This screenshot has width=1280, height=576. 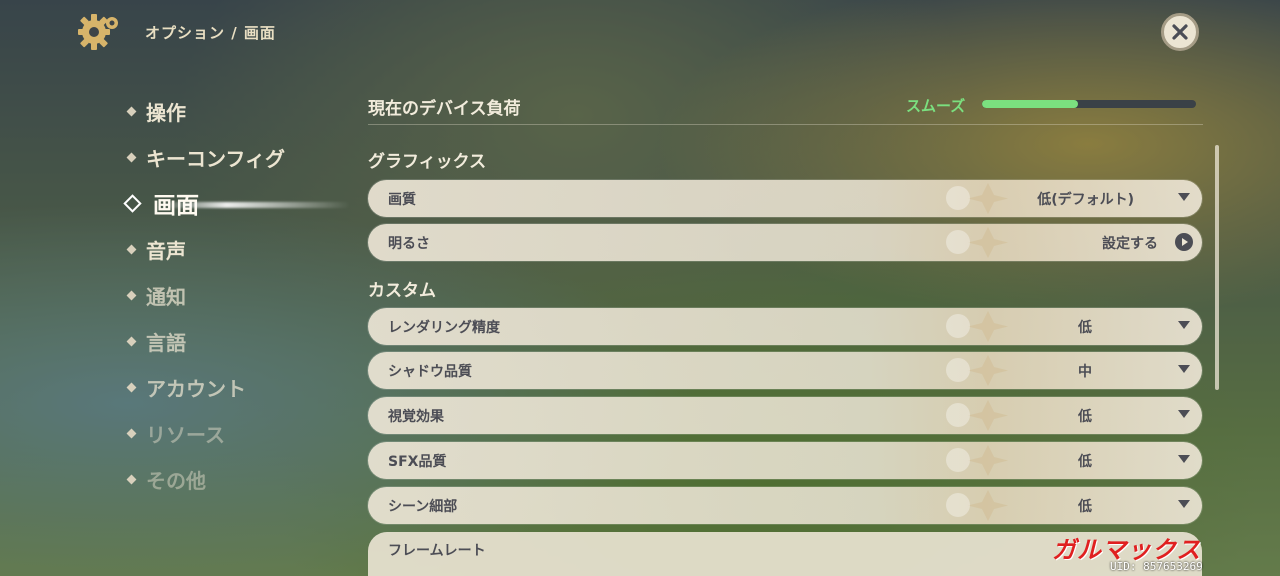 I want to click on device-load-title: 現在のデバイス負荷, so click(x=444, y=109).